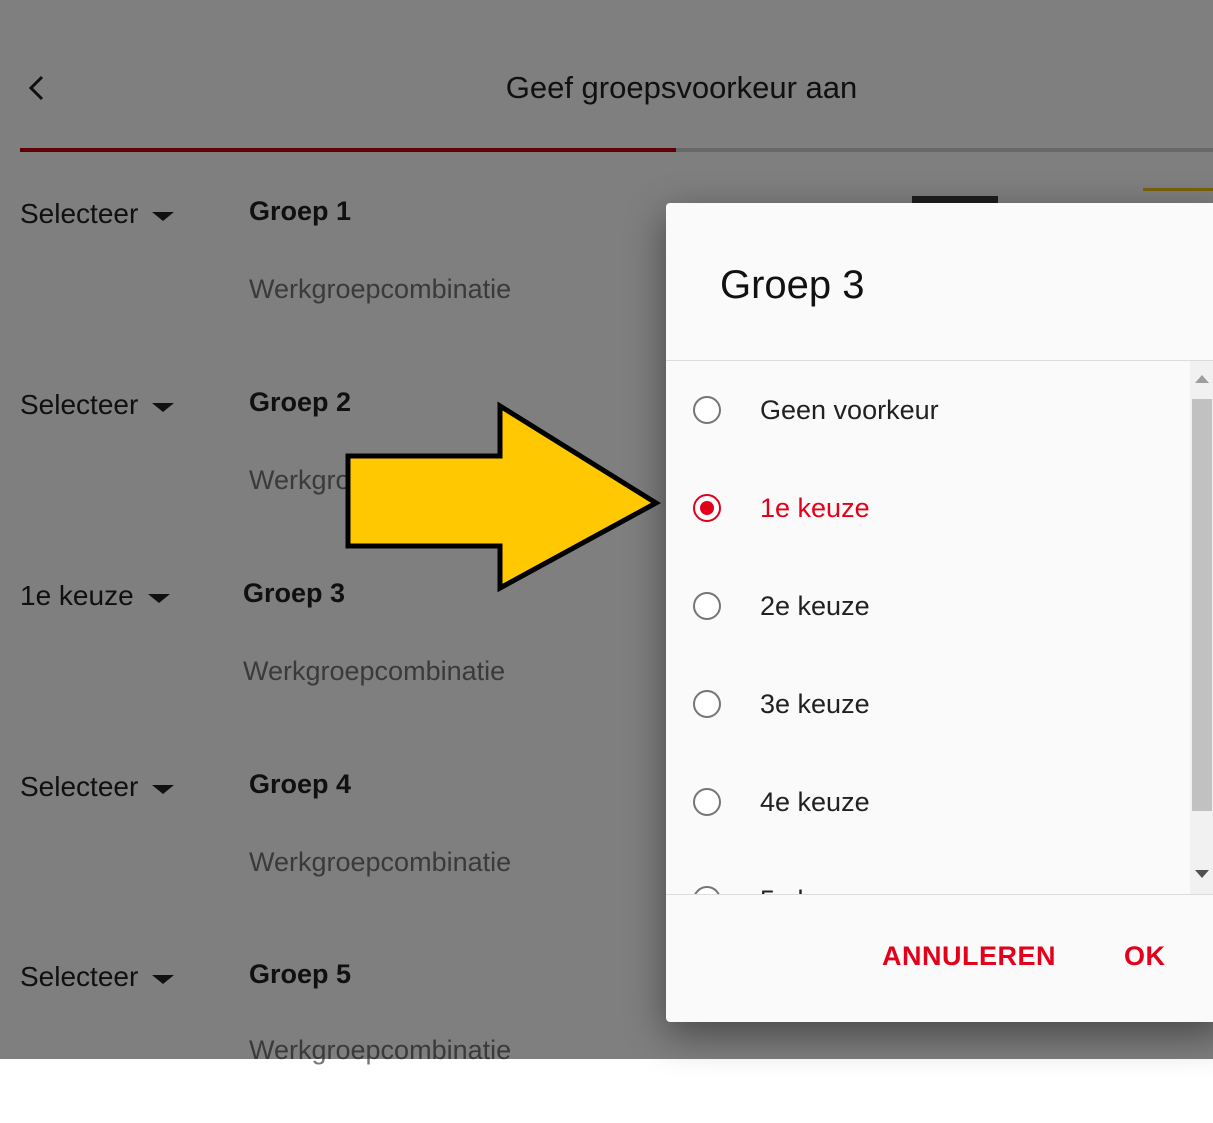 The width and height of the screenshot is (1213, 1123). I want to click on option-label: 4e keuze, so click(815, 801).